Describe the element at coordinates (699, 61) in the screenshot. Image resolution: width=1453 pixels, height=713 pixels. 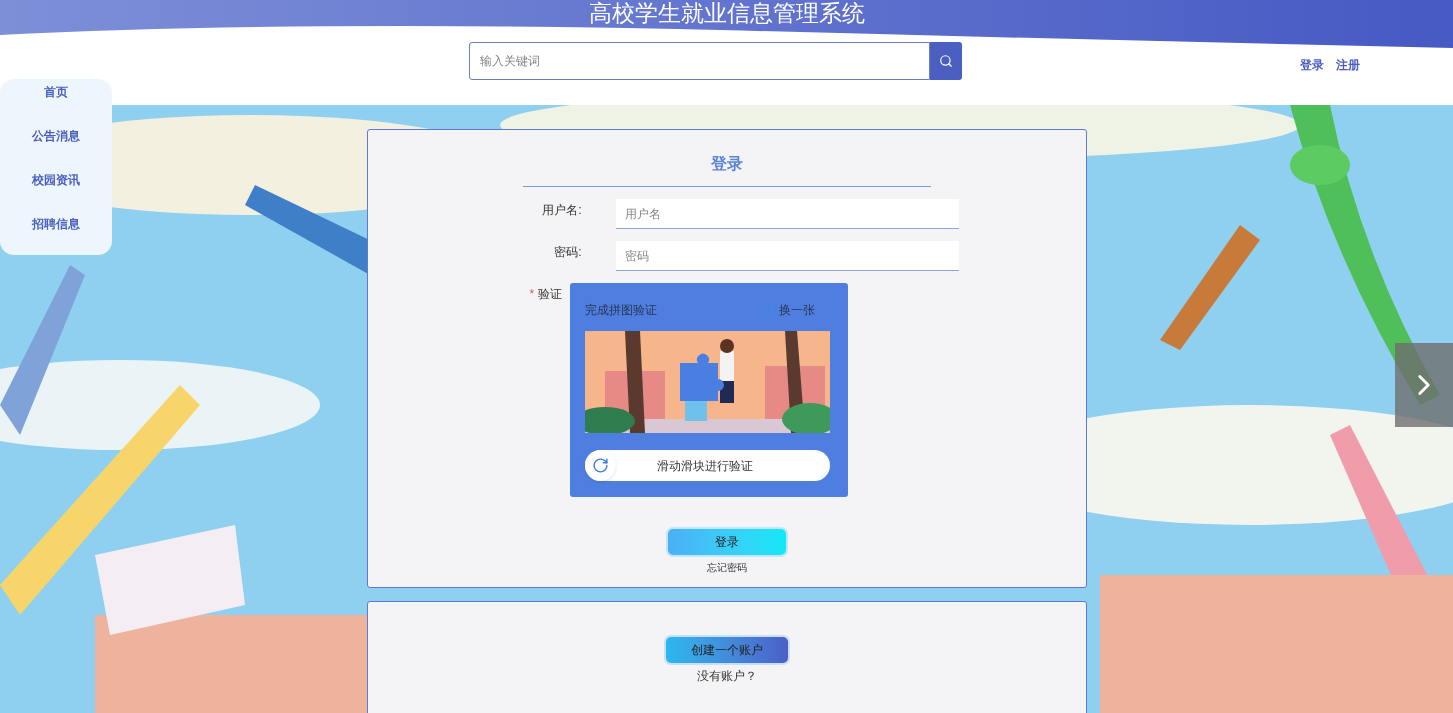
I see `search-field: 输入关键词` at that location.